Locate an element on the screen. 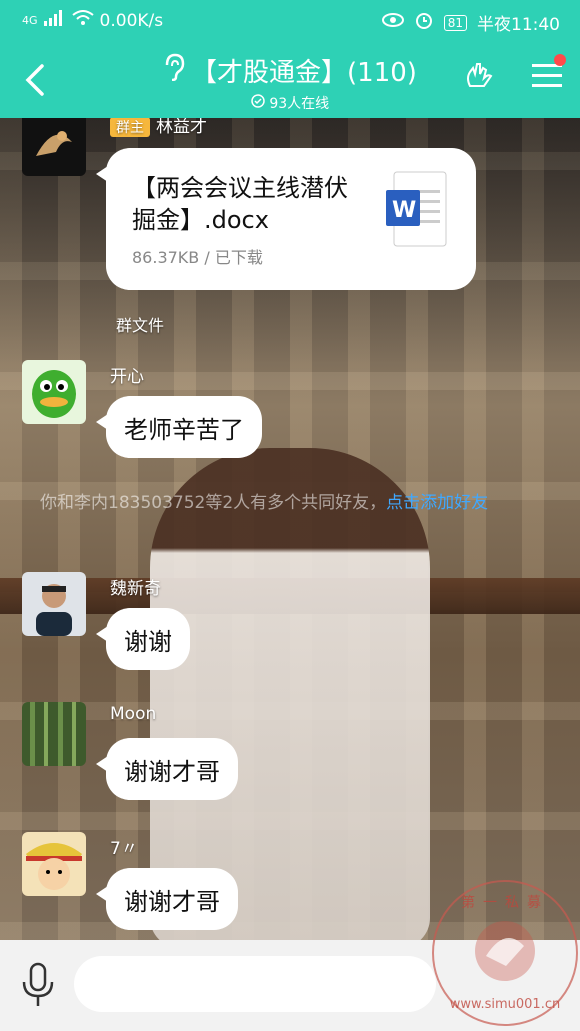 Image resolution: width=580 pixels, height=1031 pixels. word-doc-icon: W is located at coordinates (416, 209).